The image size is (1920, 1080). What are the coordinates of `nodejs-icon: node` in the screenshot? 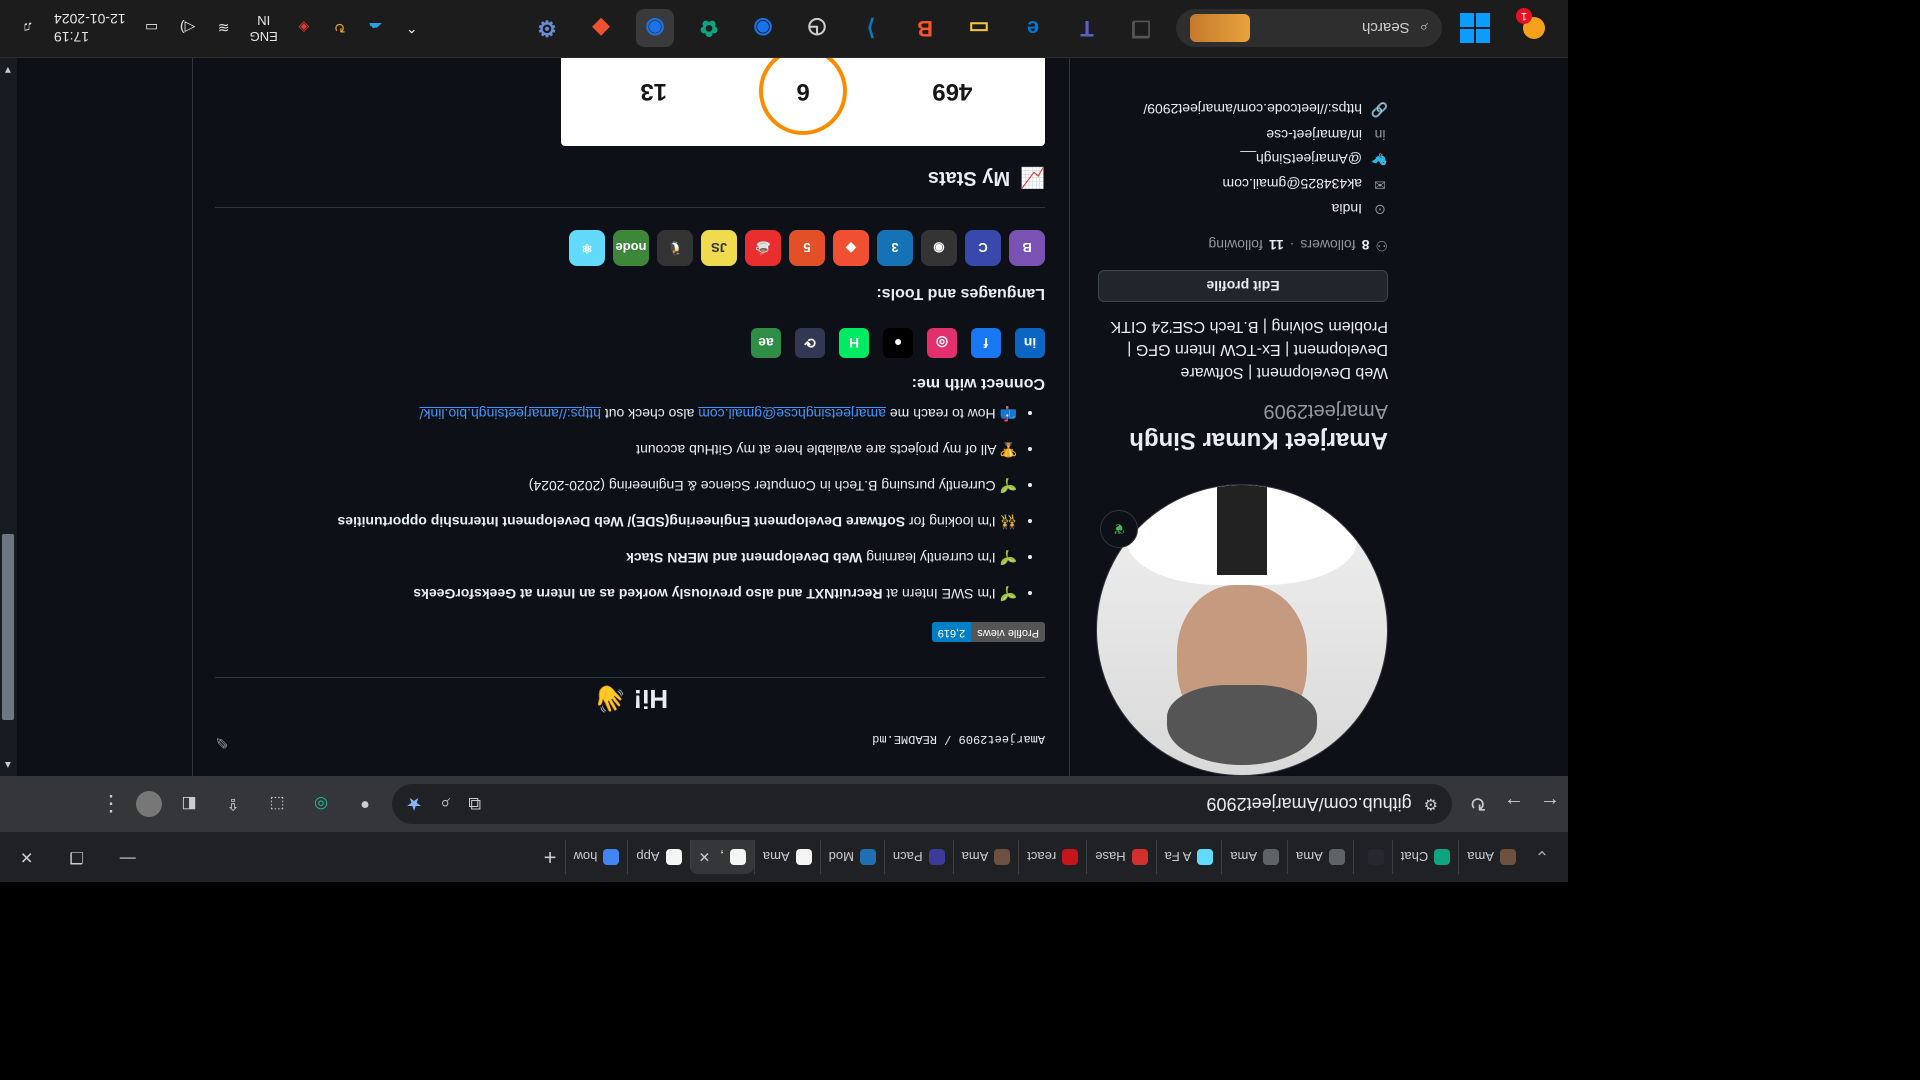 It's located at (631, 248).